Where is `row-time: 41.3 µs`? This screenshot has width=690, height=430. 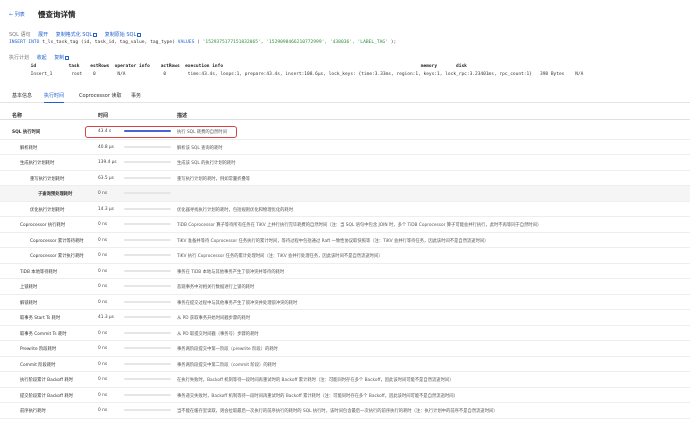 row-time: 41.3 µs is located at coordinates (106, 317).